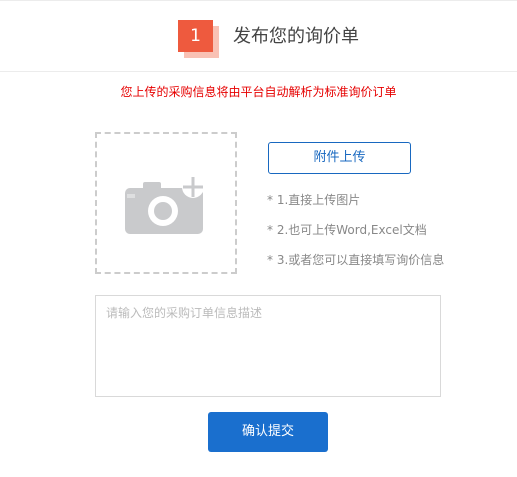 This screenshot has height=477, width=517. I want to click on step-number-badge: 1, so click(195, 36).